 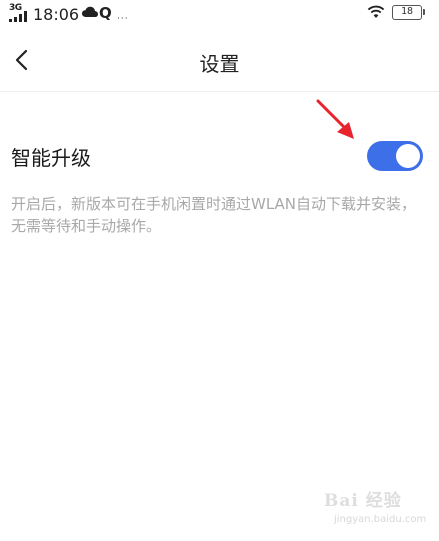 I want to click on smart-upgrade-description: 开启后，新版本可在手机闲置时通过WLAN自动下载并安装，无需等待和手动操作。, so click(x=214, y=215).